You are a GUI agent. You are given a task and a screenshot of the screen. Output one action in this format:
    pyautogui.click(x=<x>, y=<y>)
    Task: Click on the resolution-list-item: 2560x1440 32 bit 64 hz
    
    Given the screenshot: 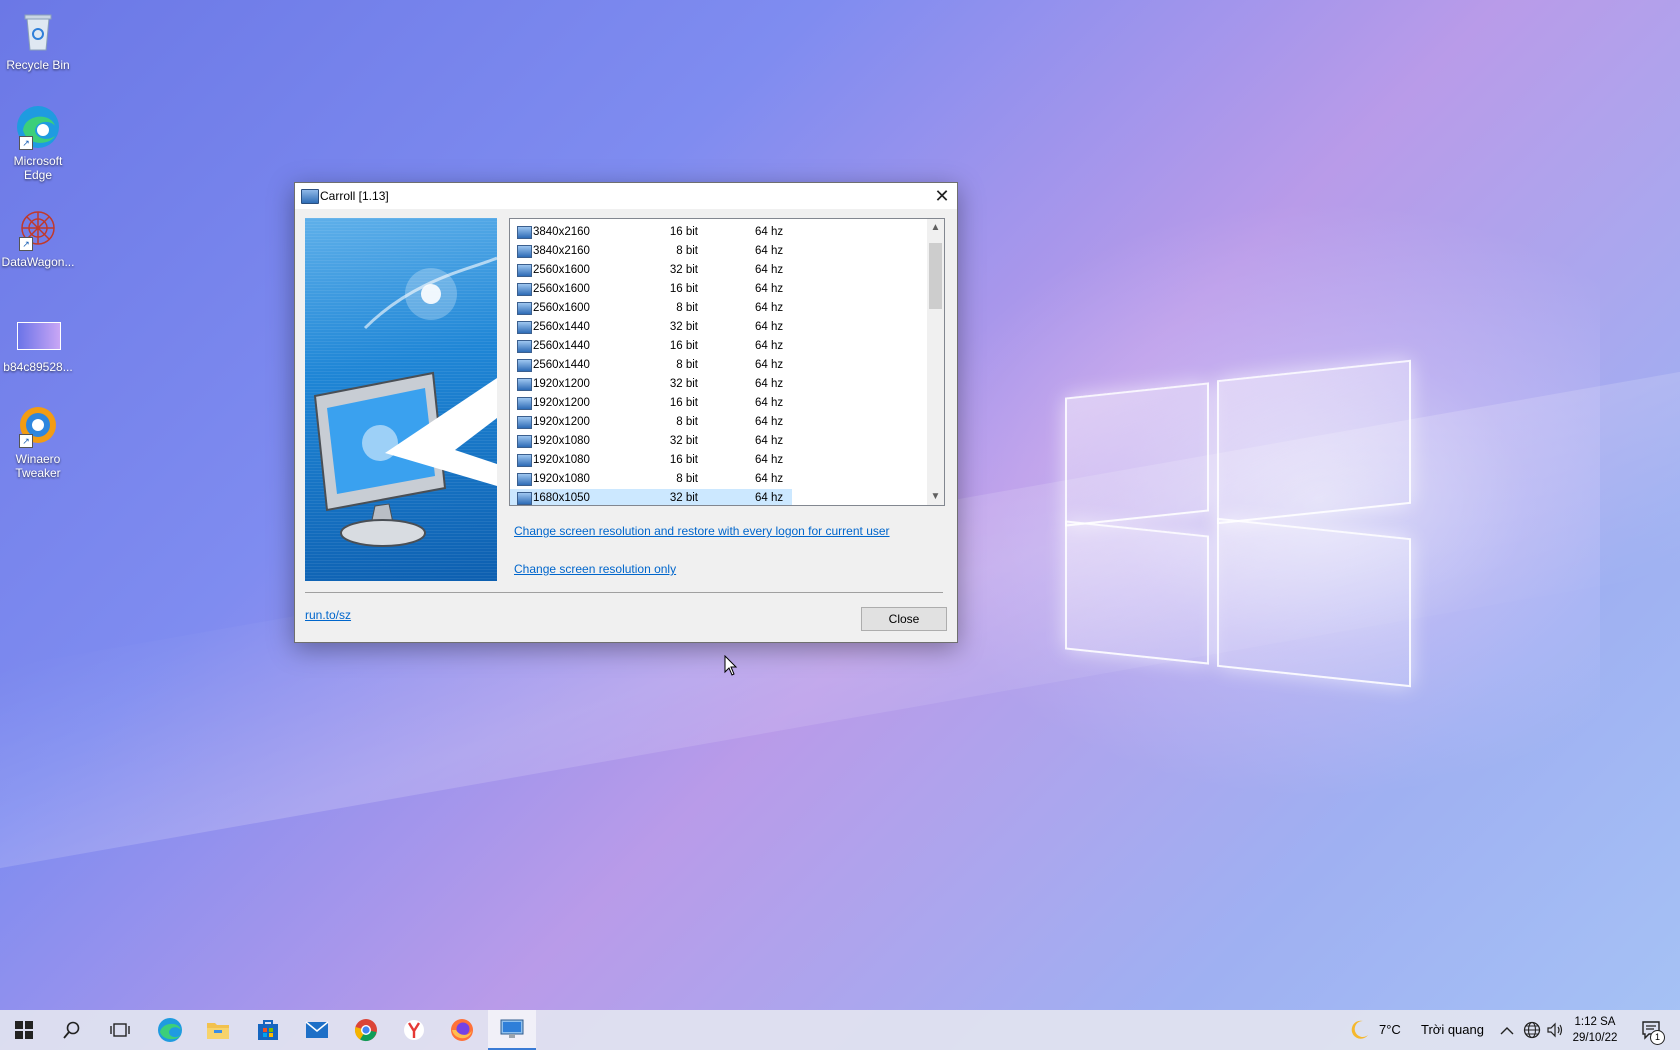 What is the action you would take?
    pyautogui.click(x=651, y=327)
    